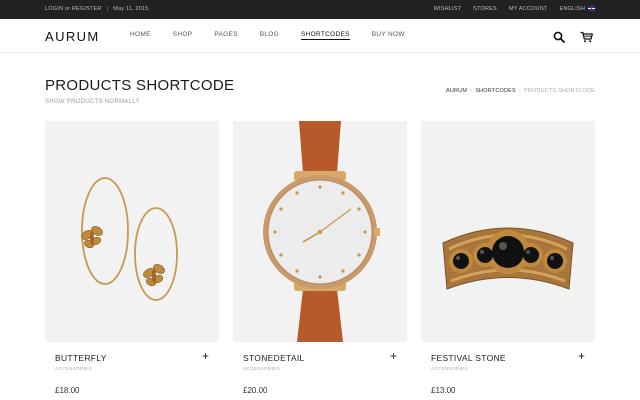 This screenshot has height=400, width=640. I want to click on language-selector: ENGLISH, so click(577, 9).